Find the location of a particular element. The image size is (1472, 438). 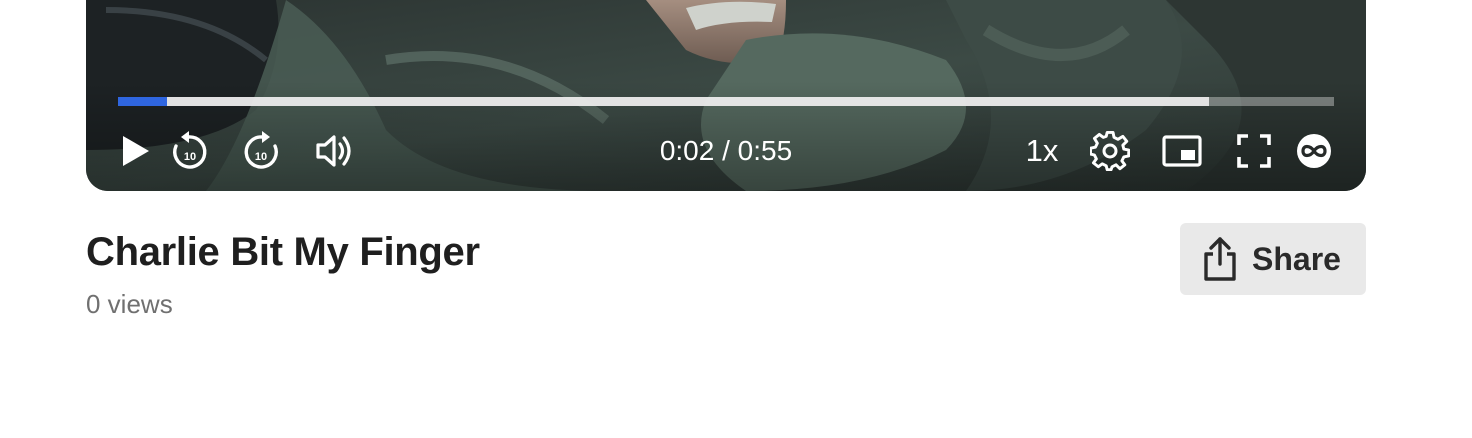

fullscreen-icon is located at coordinates (1254, 151).